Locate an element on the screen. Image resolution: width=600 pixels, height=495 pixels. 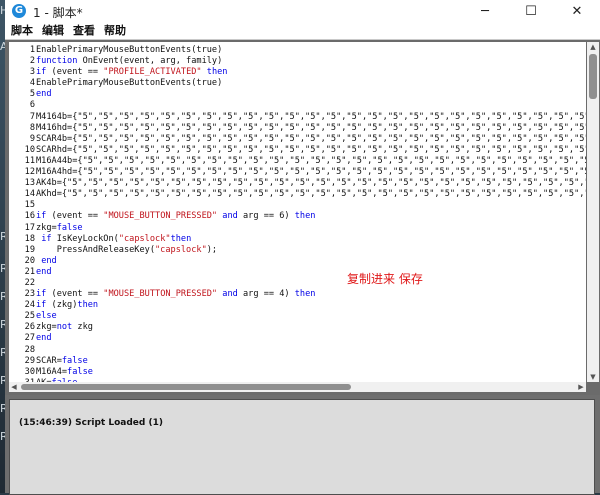
code-token: (zkg) is located at coordinates (62, 305).